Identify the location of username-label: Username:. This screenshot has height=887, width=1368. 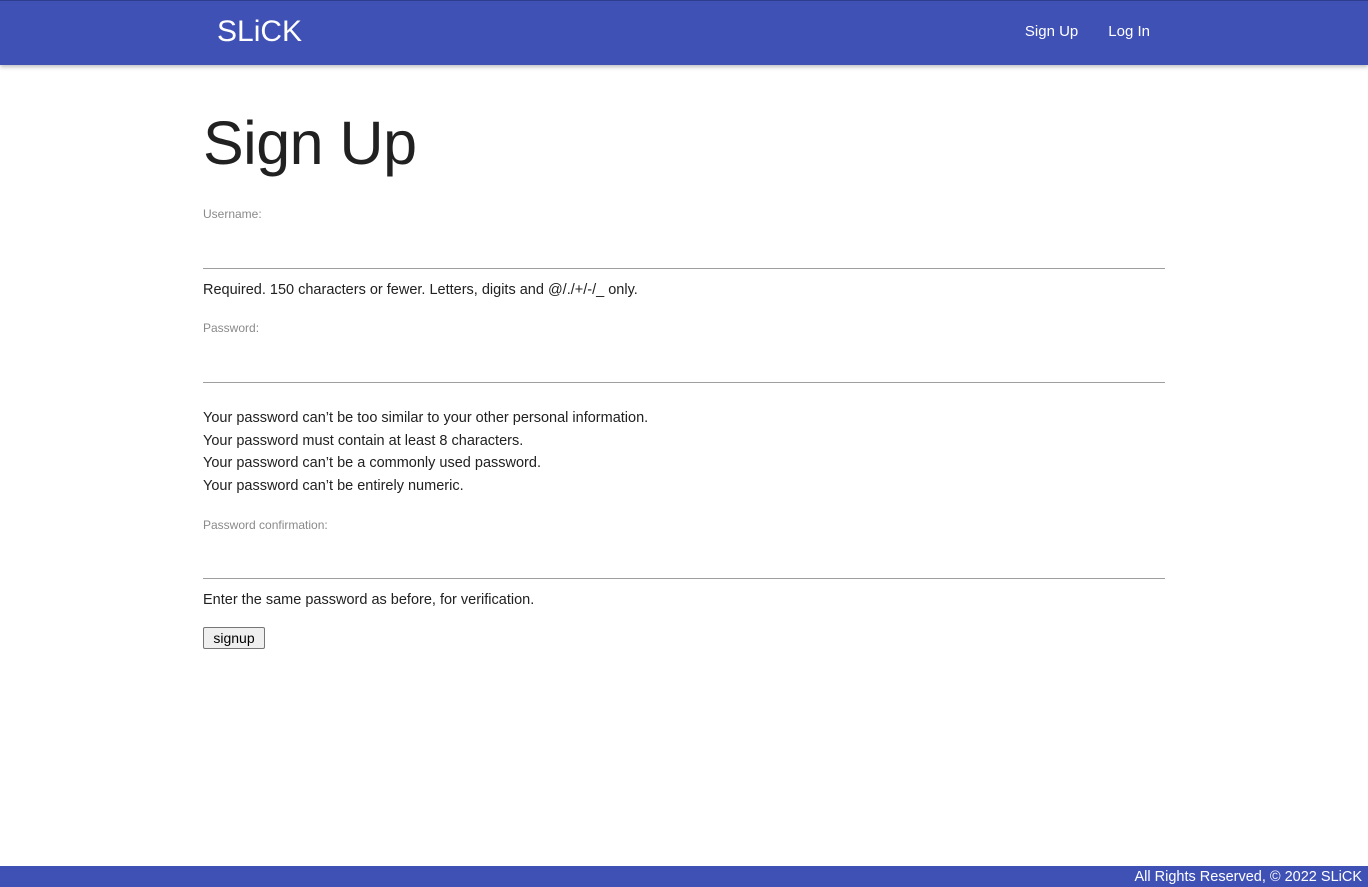
(232, 214).